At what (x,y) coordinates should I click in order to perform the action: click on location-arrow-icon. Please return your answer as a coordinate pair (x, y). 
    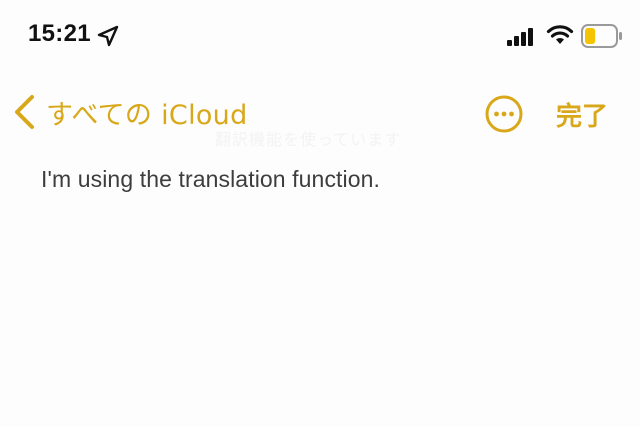
    Looking at the image, I should click on (108, 36).